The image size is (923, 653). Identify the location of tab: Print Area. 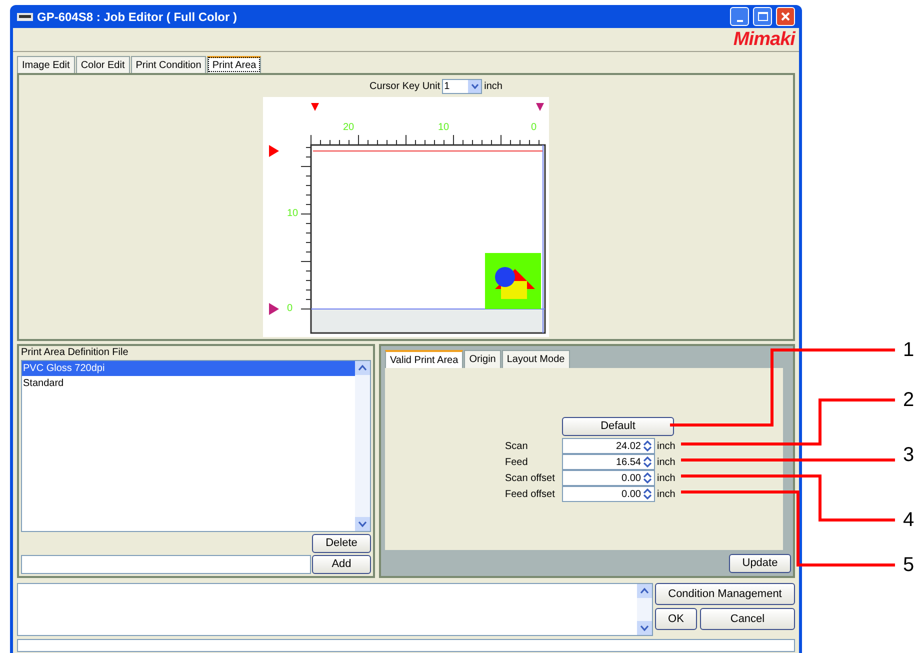
(234, 64).